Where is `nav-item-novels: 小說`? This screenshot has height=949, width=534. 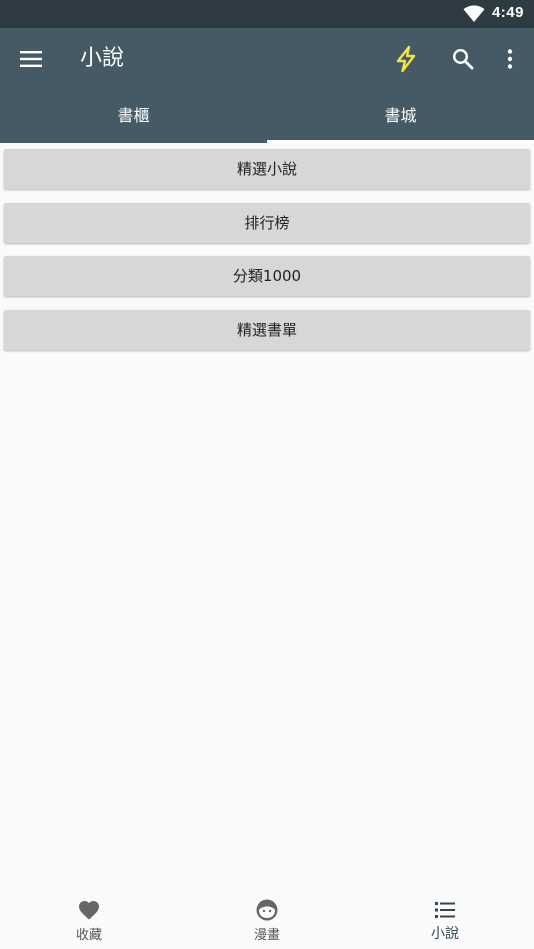
nav-item-novels: 小說 is located at coordinates (445, 919).